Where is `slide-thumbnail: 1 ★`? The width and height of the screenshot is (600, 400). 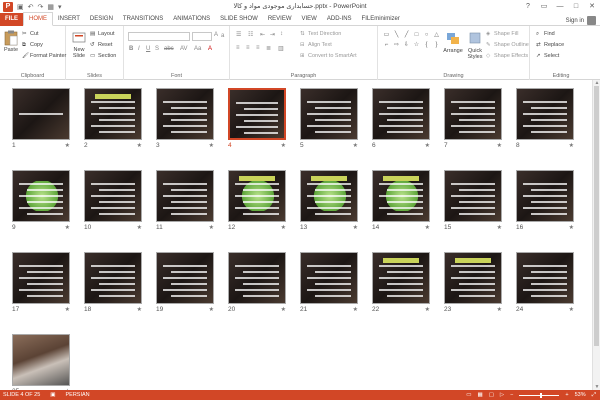 slide-thumbnail: 1 ★ is located at coordinates (41, 118).